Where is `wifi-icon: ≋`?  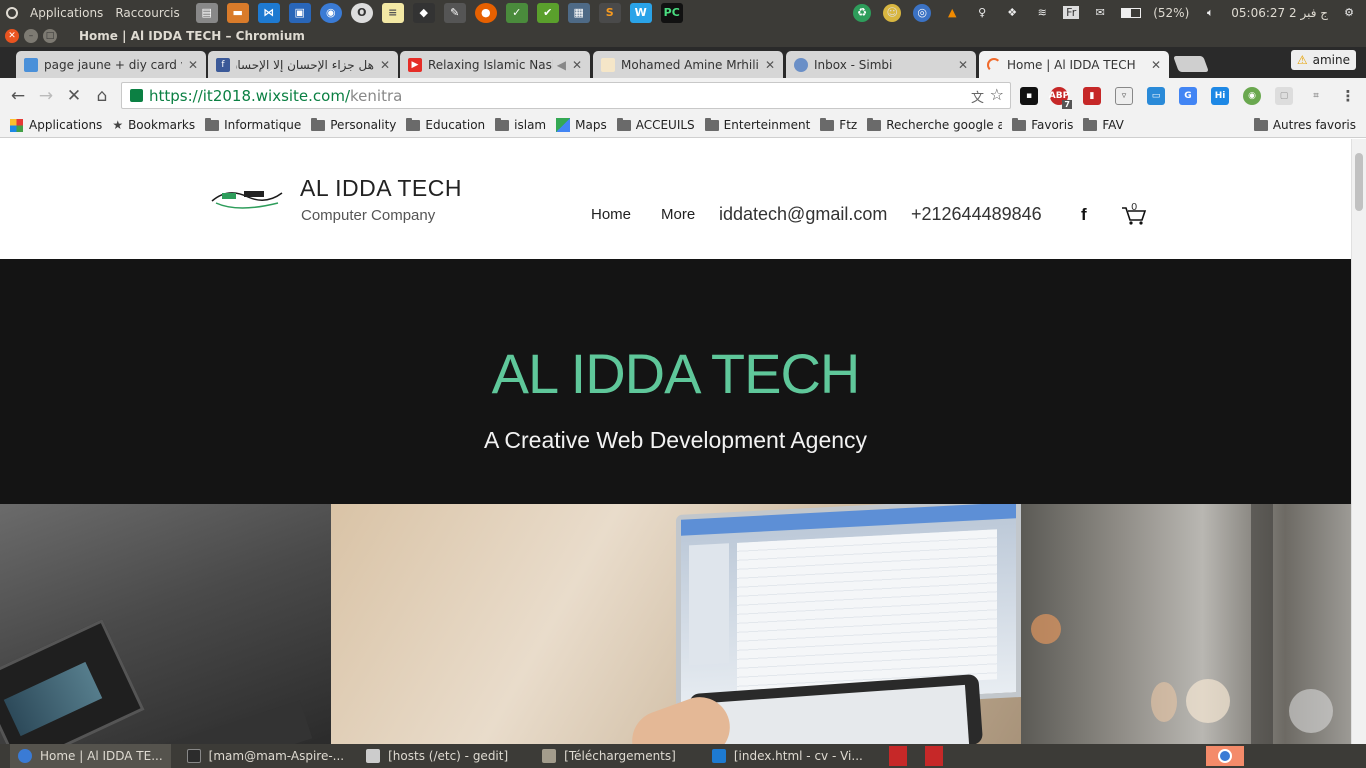
wifi-icon: ≋ is located at coordinates (1042, 13).